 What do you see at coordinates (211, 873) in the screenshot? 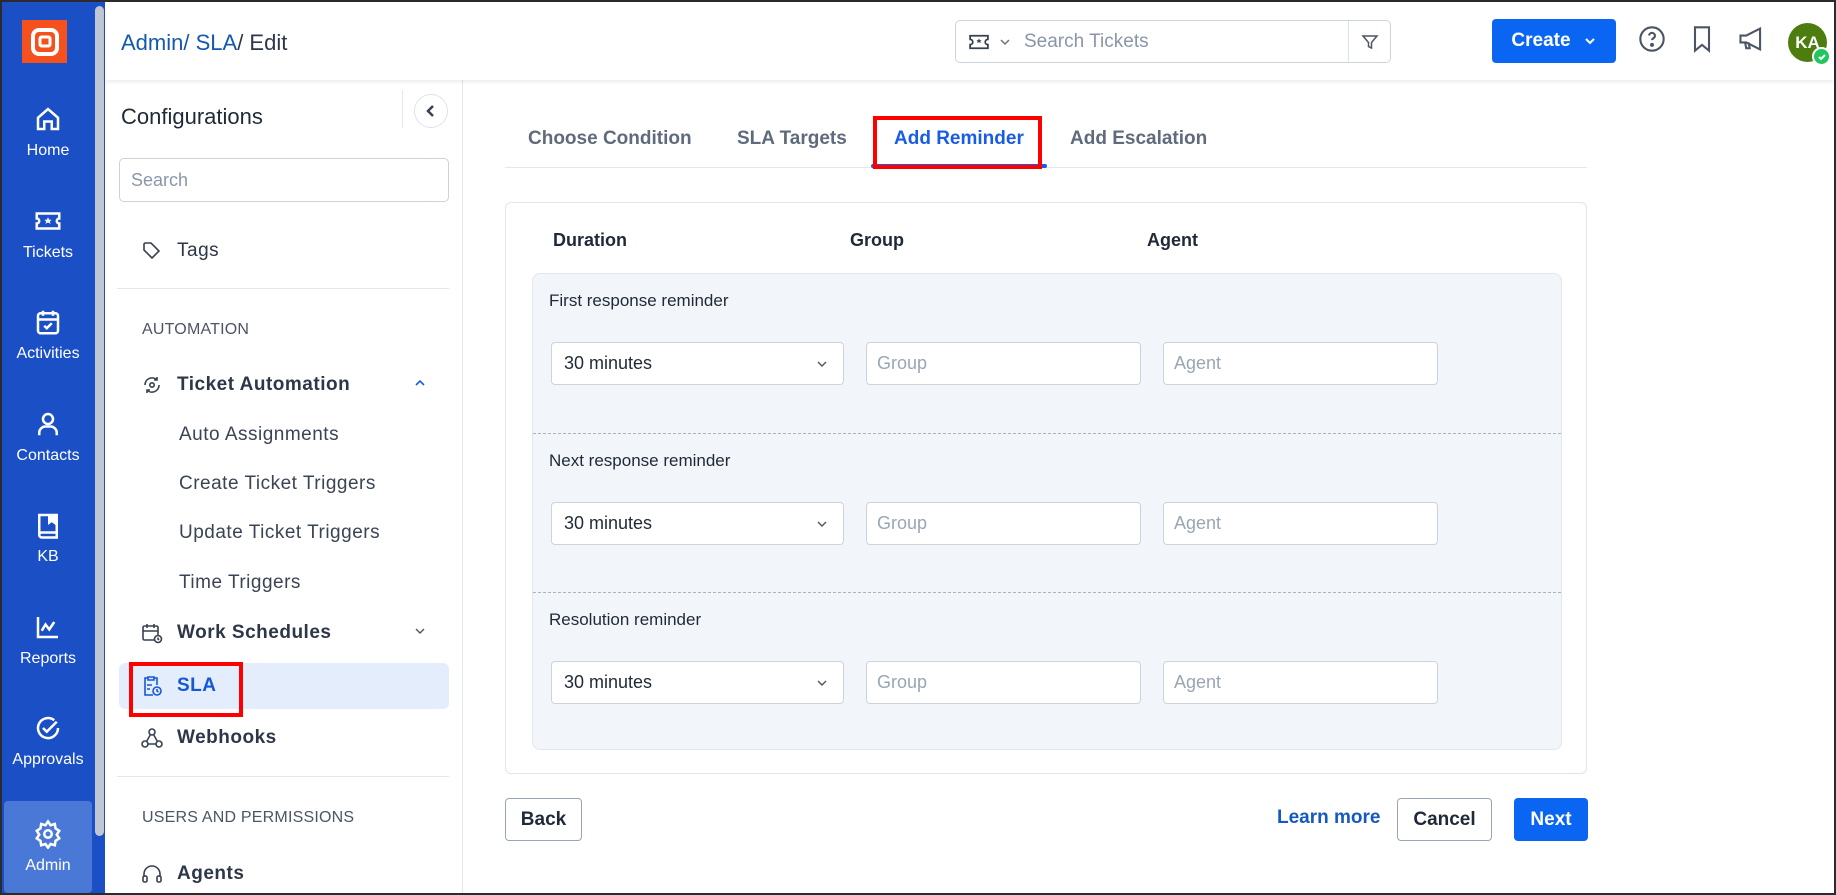
I see `config-item-label: Agents` at bounding box center [211, 873].